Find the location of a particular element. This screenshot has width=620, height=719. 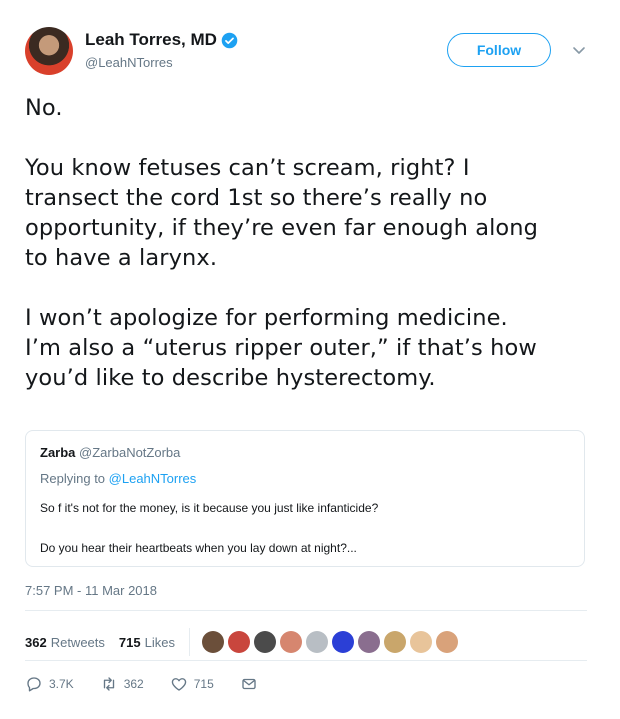

author-name-row: Leah Torres, MD is located at coordinates (161, 40).